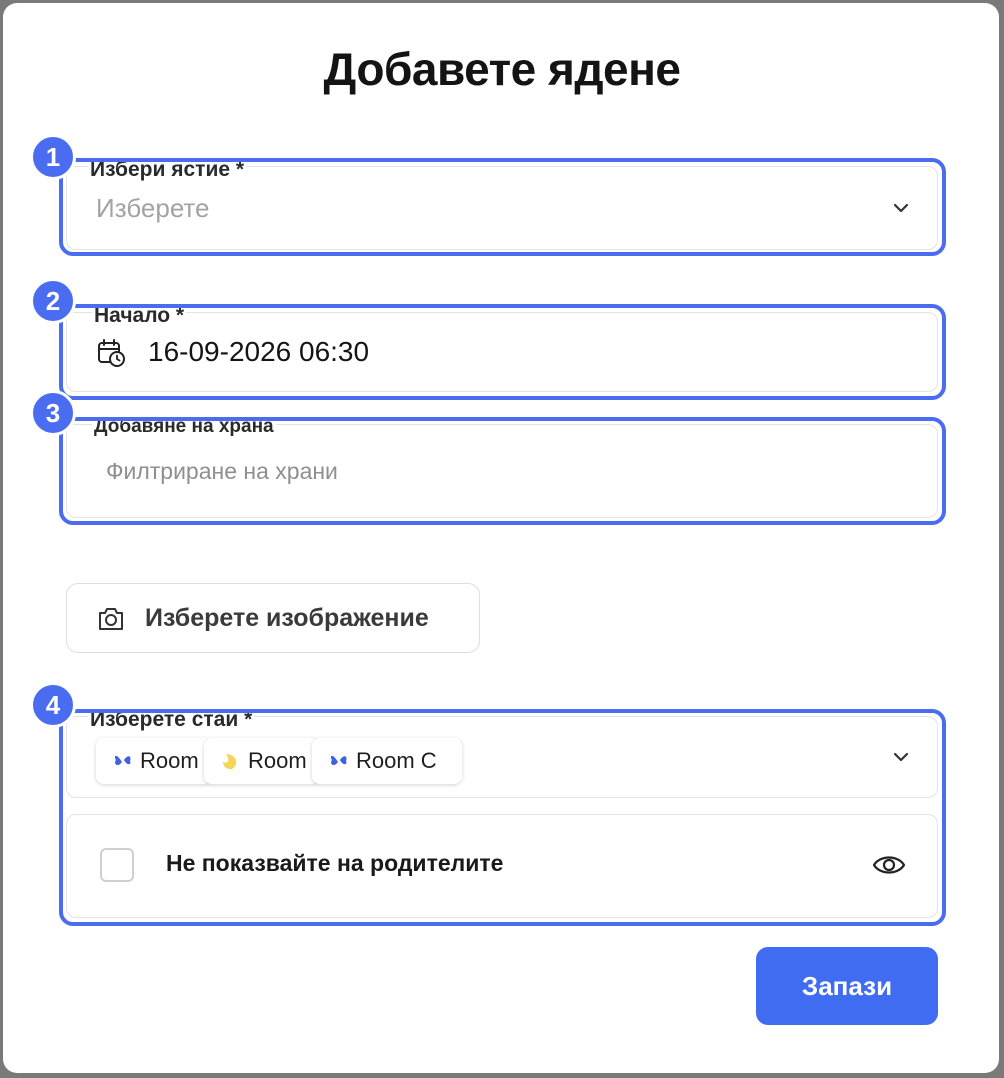 The width and height of the screenshot is (1004, 1078). I want to click on camera-icon, so click(111, 619).